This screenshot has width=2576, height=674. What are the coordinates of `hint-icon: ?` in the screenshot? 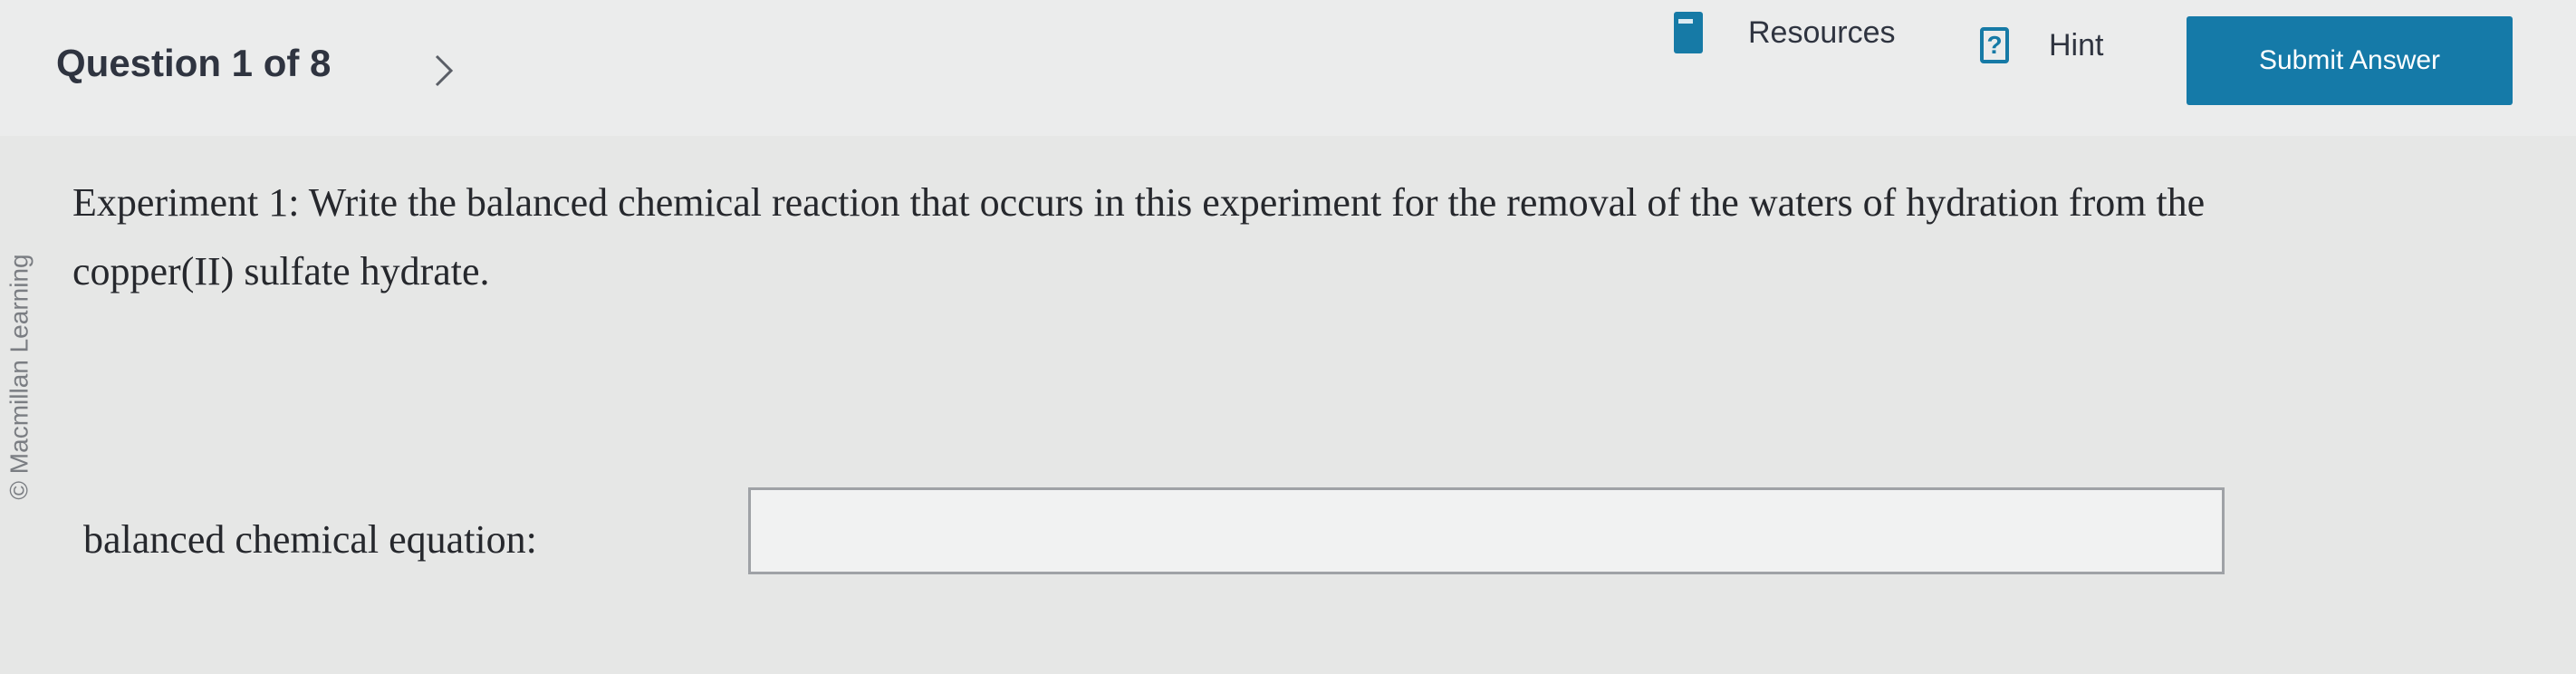 It's located at (1994, 45).